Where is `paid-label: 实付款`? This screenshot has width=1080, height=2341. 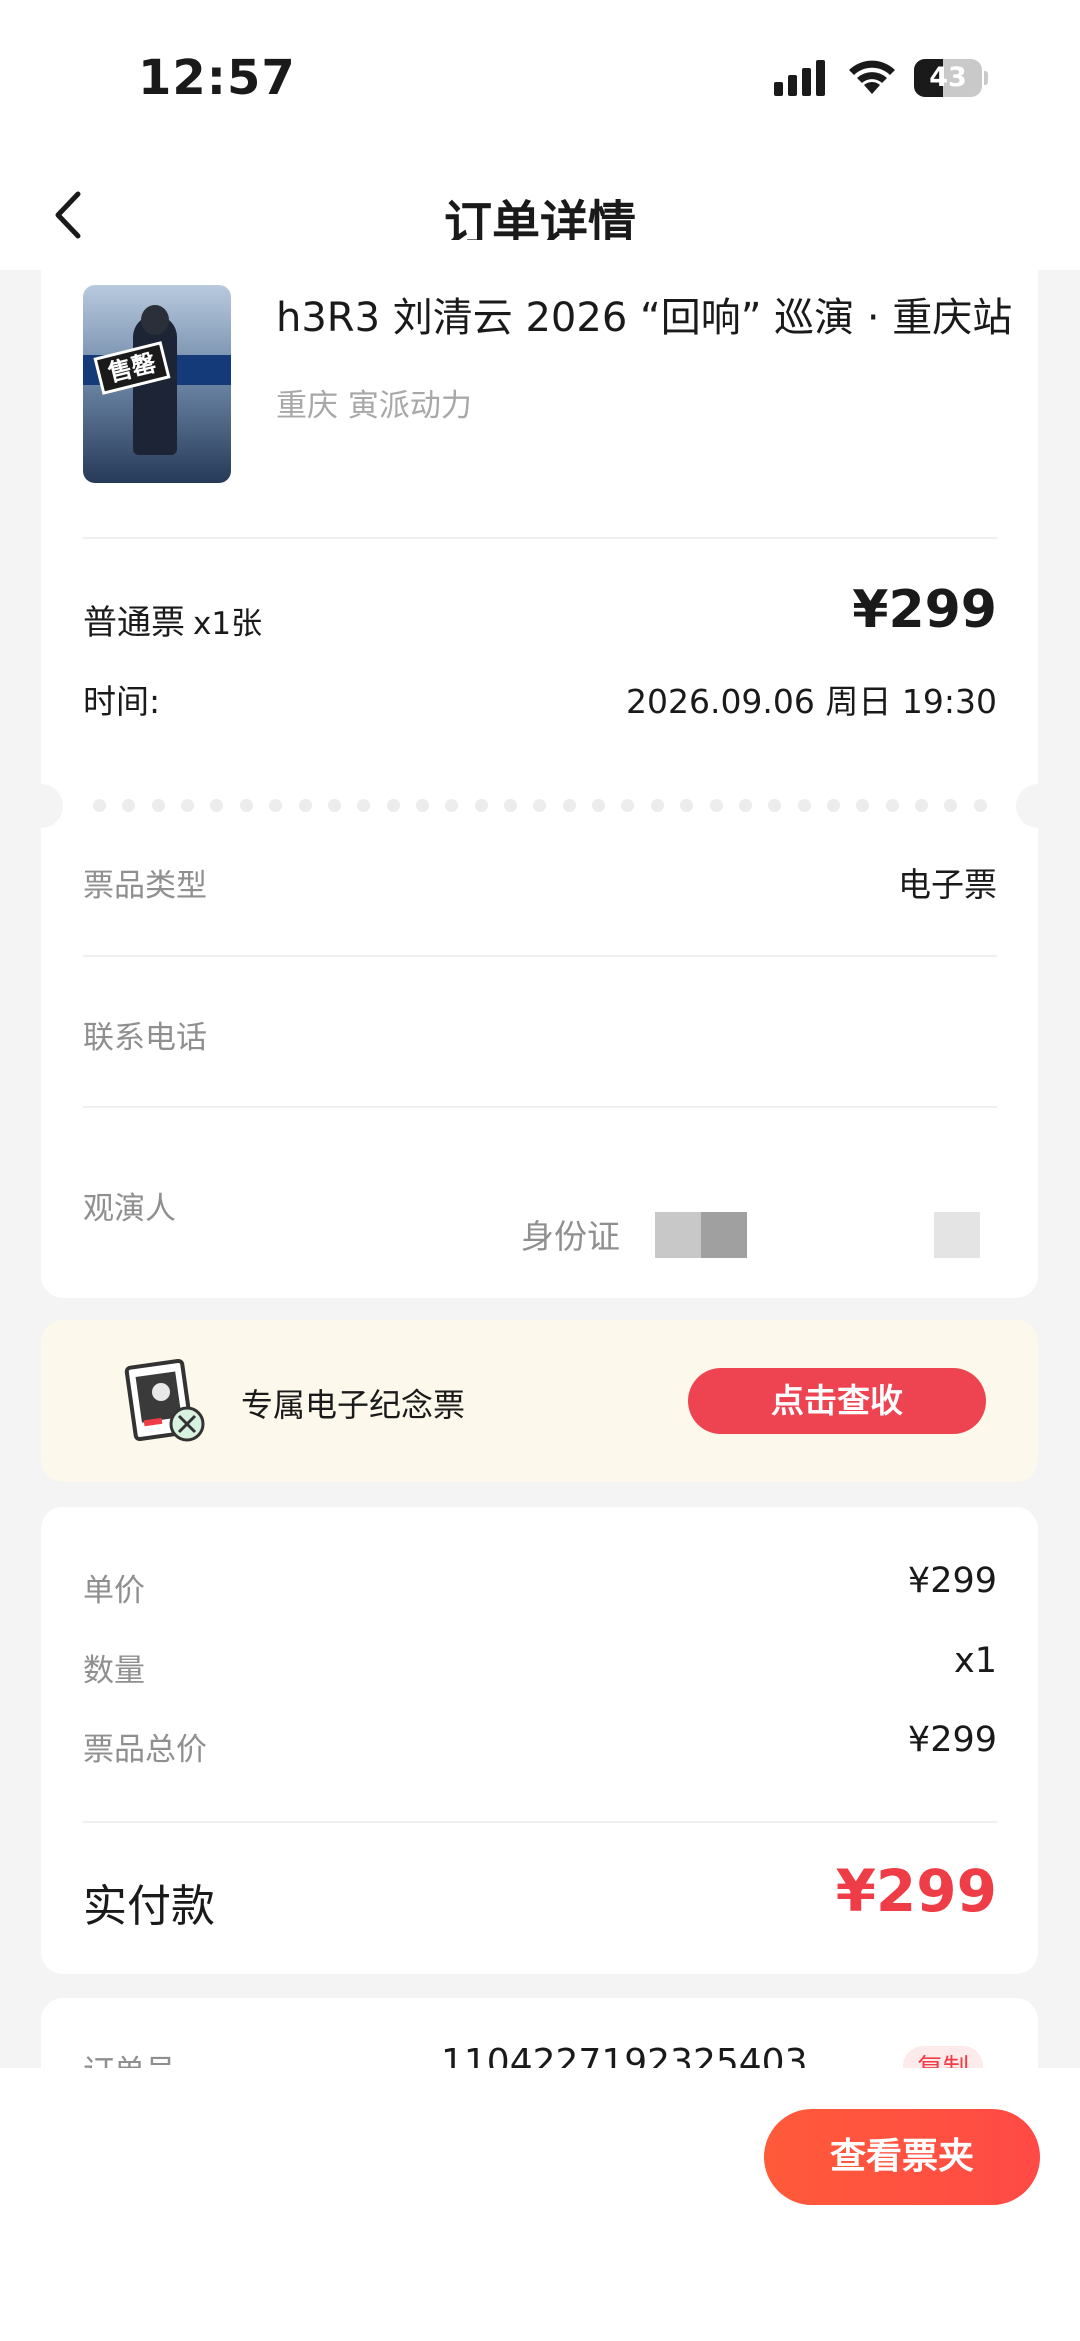 paid-label: 实付款 is located at coordinates (149, 1906).